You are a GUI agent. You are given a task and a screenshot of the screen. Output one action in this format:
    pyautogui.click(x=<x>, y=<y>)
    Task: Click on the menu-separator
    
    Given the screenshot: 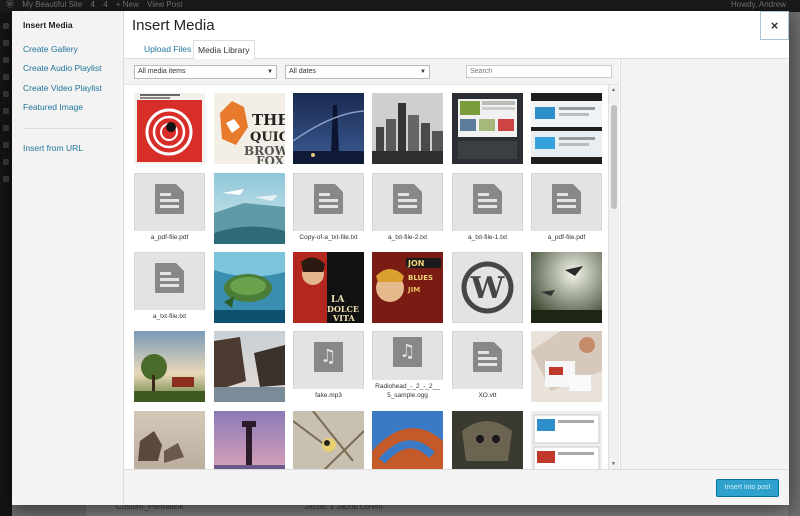 What is the action you would take?
    pyautogui.click(x=68, y=128)
    